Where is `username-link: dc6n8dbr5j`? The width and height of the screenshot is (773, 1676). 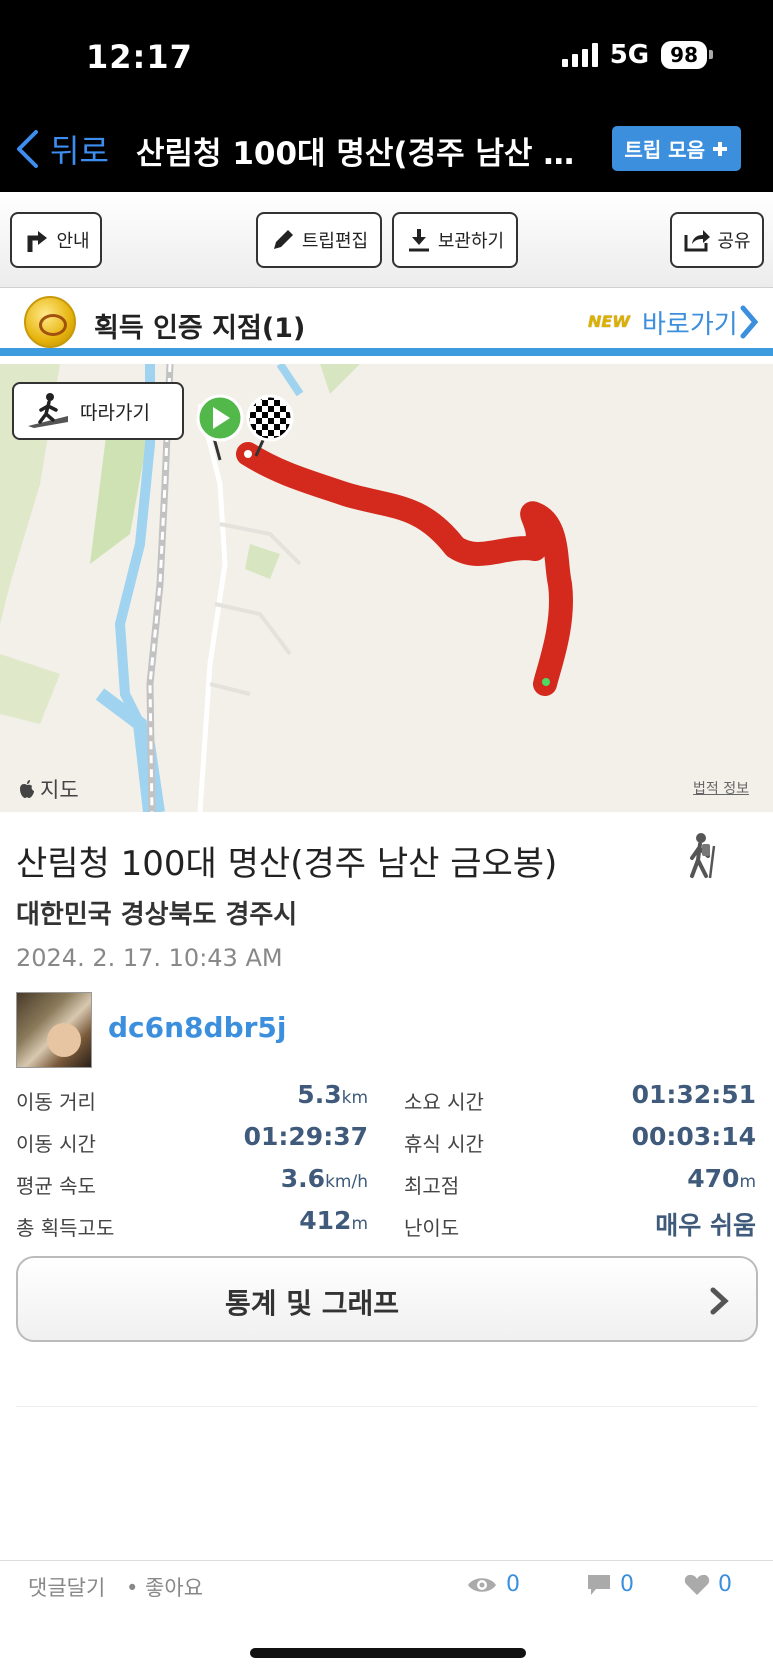 username-link: dc6n8dbr5j is located at coordinates (197, 1027).